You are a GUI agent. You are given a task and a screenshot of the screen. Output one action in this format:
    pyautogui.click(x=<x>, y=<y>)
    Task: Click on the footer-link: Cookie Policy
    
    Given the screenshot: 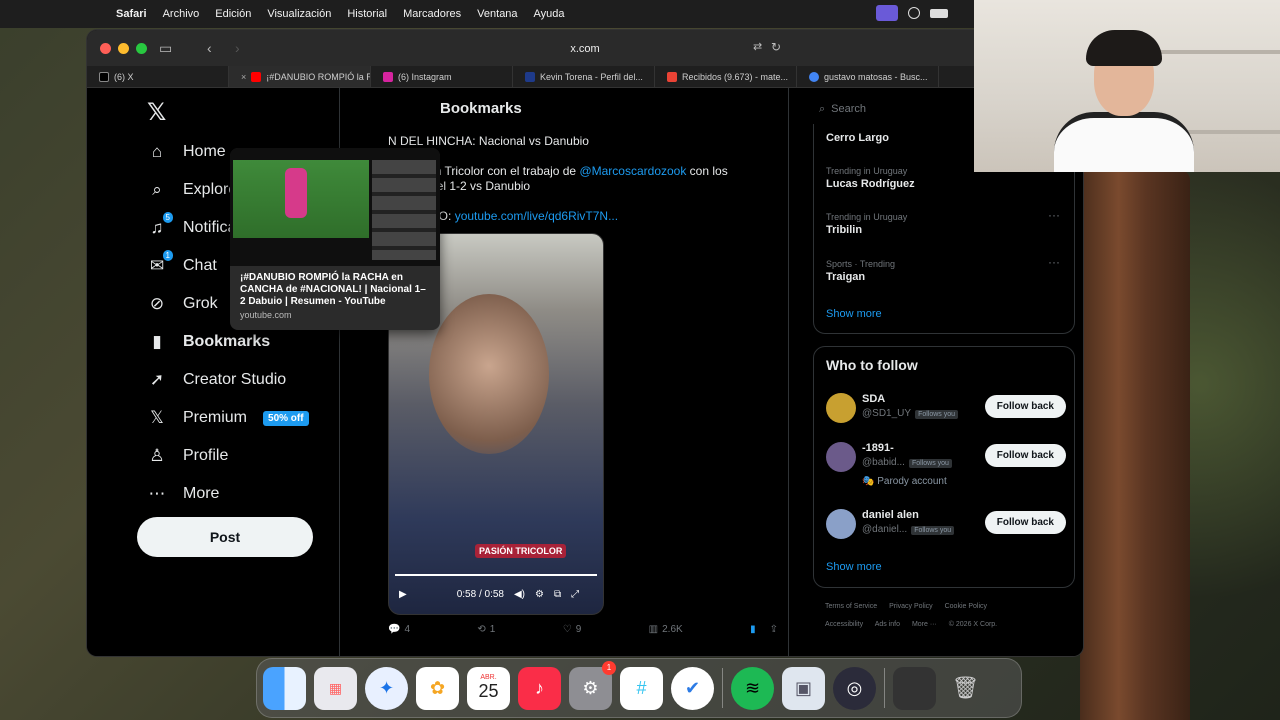 What is the action you would take?
    pyautogui.click(x=966, y=606)
    